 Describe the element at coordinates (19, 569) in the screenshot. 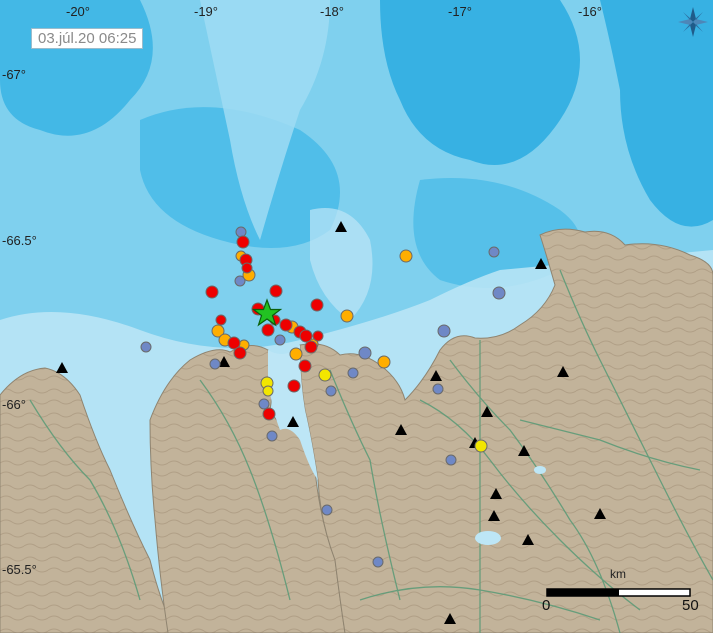

I see `latitude-label: -65.5°` at that location.